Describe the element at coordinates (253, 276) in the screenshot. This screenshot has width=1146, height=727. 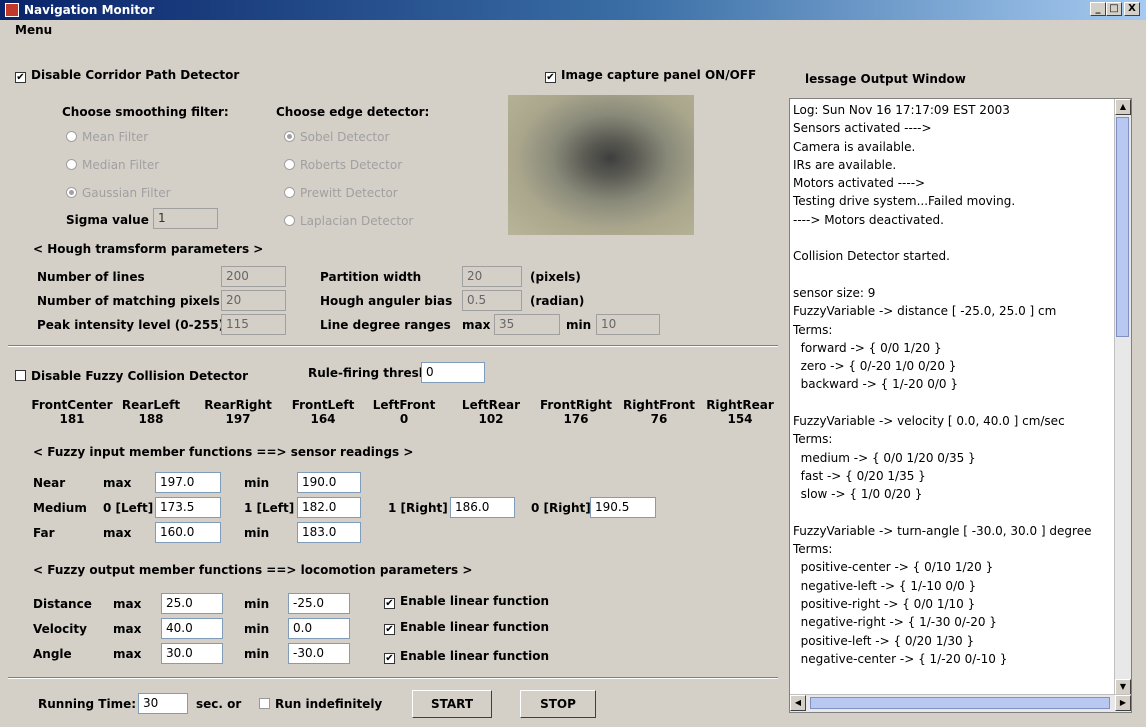
I see `num-lines-input: 200` at that location.